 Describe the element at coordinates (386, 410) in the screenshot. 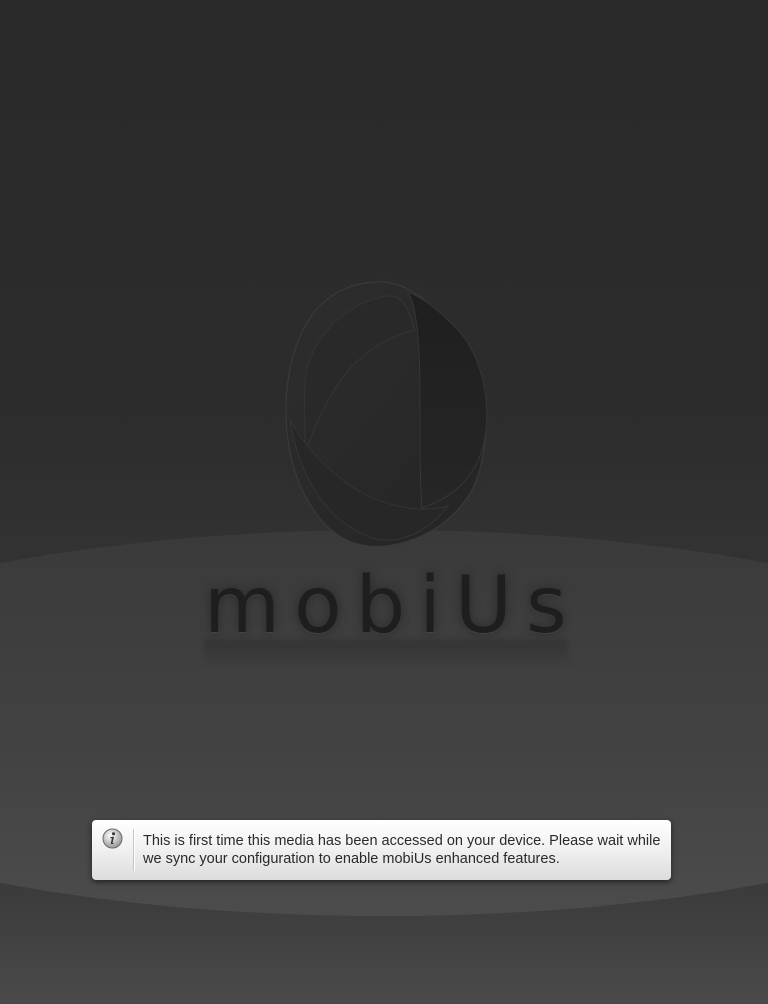

I see `mobius-logo-icon` at that location.